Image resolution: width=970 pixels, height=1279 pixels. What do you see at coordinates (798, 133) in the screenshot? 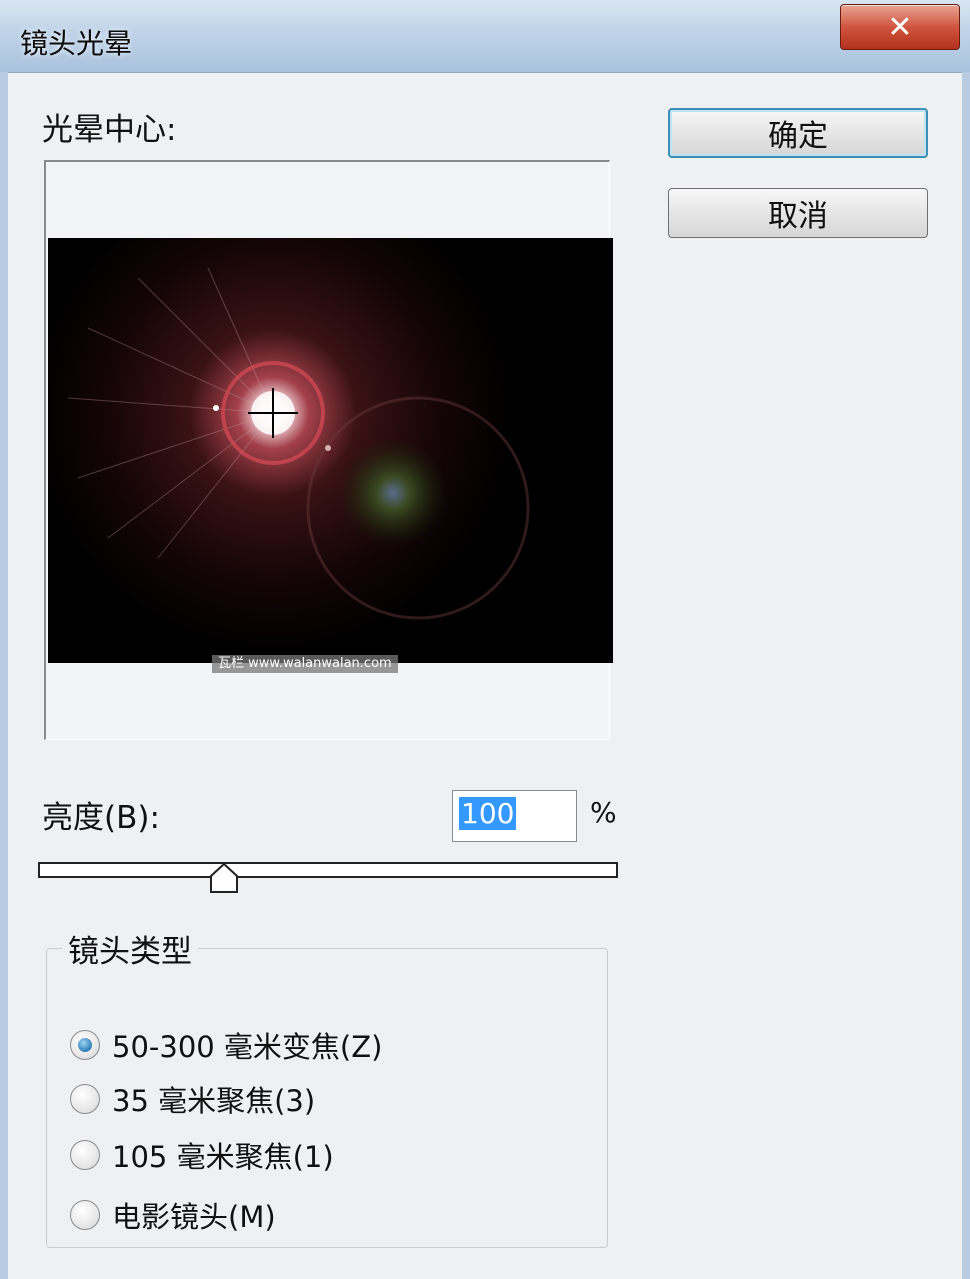
I see `ok-button: 确定` at bounding box center [798, 133].